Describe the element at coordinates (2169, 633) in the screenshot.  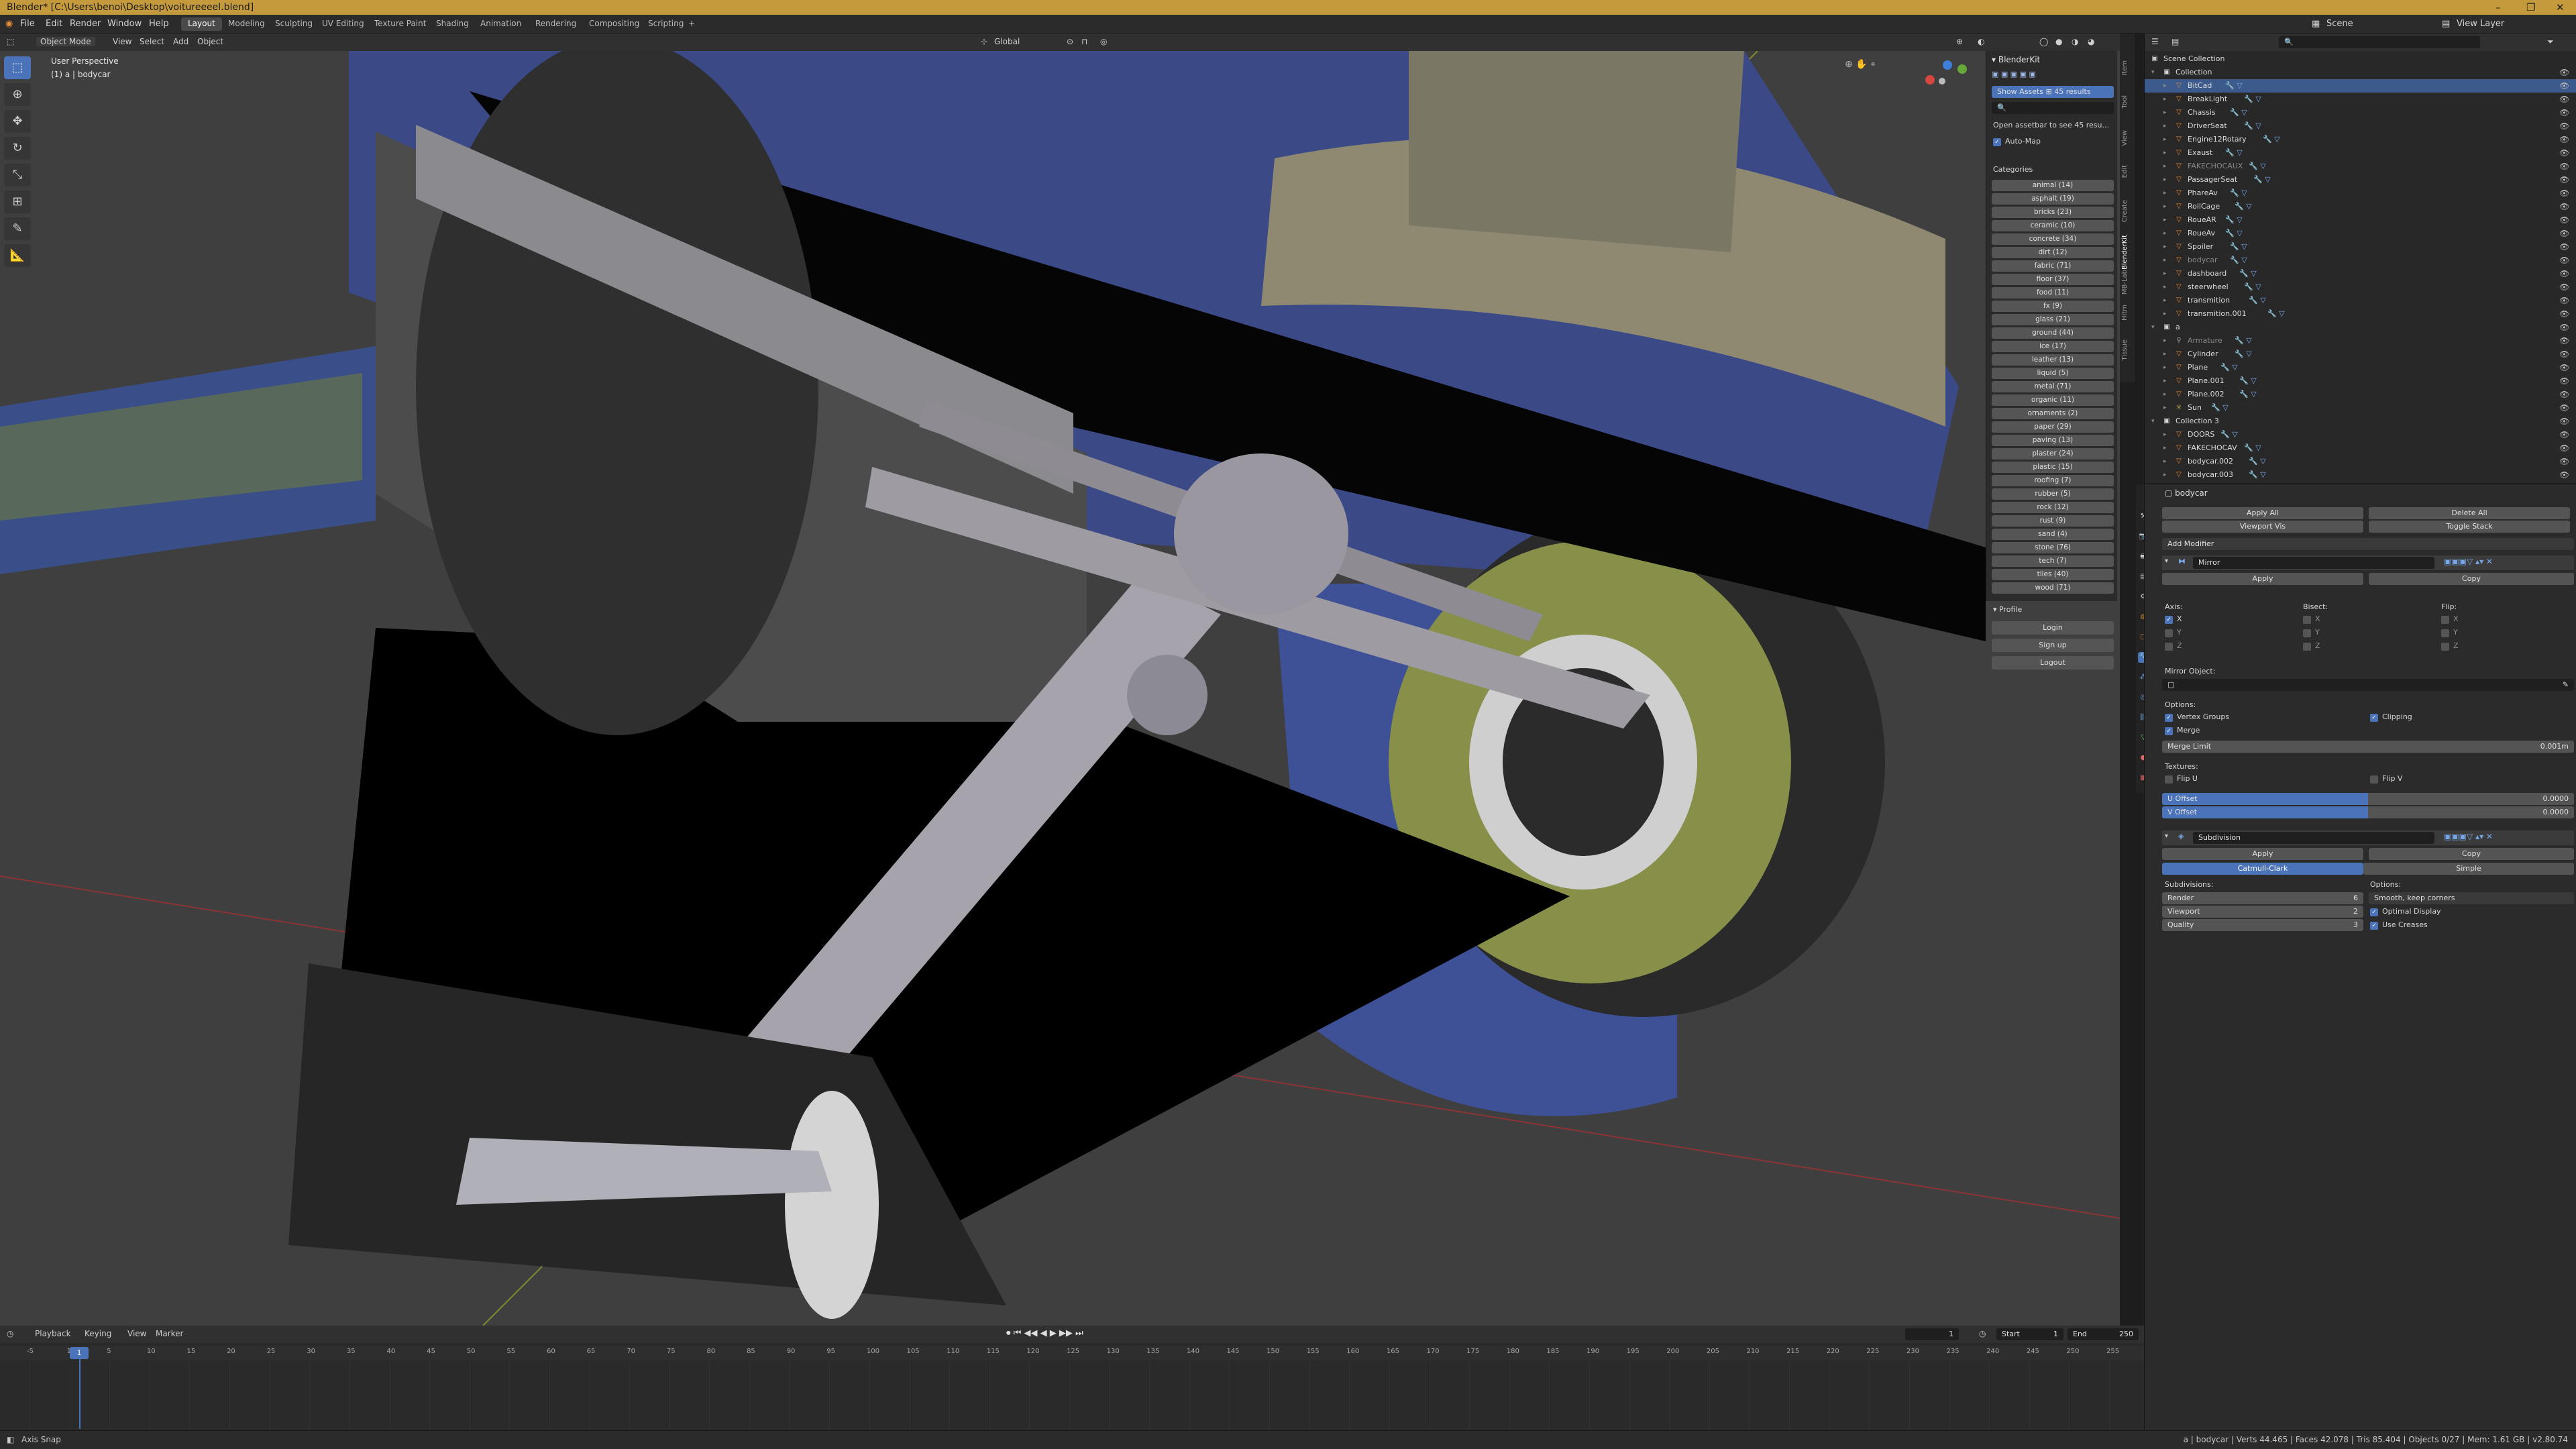
I see `axis-y-checkbox` at that location.